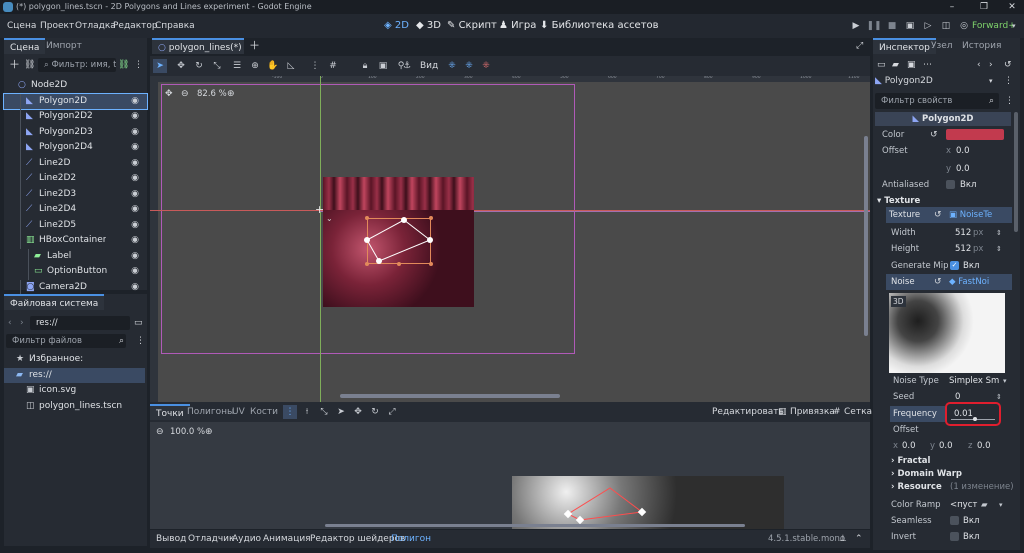 This screenshot has width=1024, height=553. What do you see at coordinates (748, 412) in the screenshot?
I see `edit-menu: Редактировать` at bounding box center [748, 412].